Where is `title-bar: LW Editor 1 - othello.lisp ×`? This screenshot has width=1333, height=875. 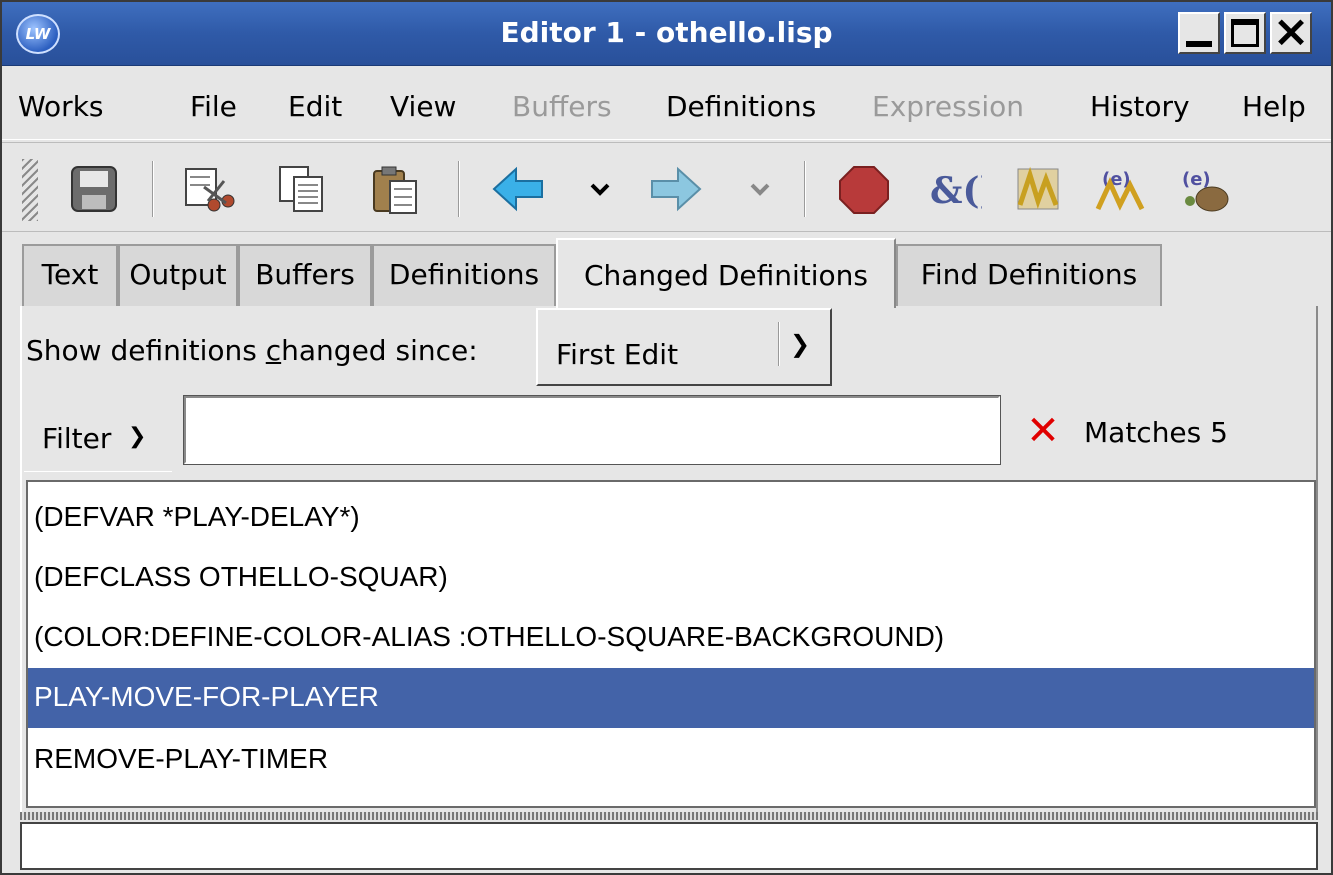
title-bar: LW Editor 1 - othello.lisp × is located at coordinates (666, 34).